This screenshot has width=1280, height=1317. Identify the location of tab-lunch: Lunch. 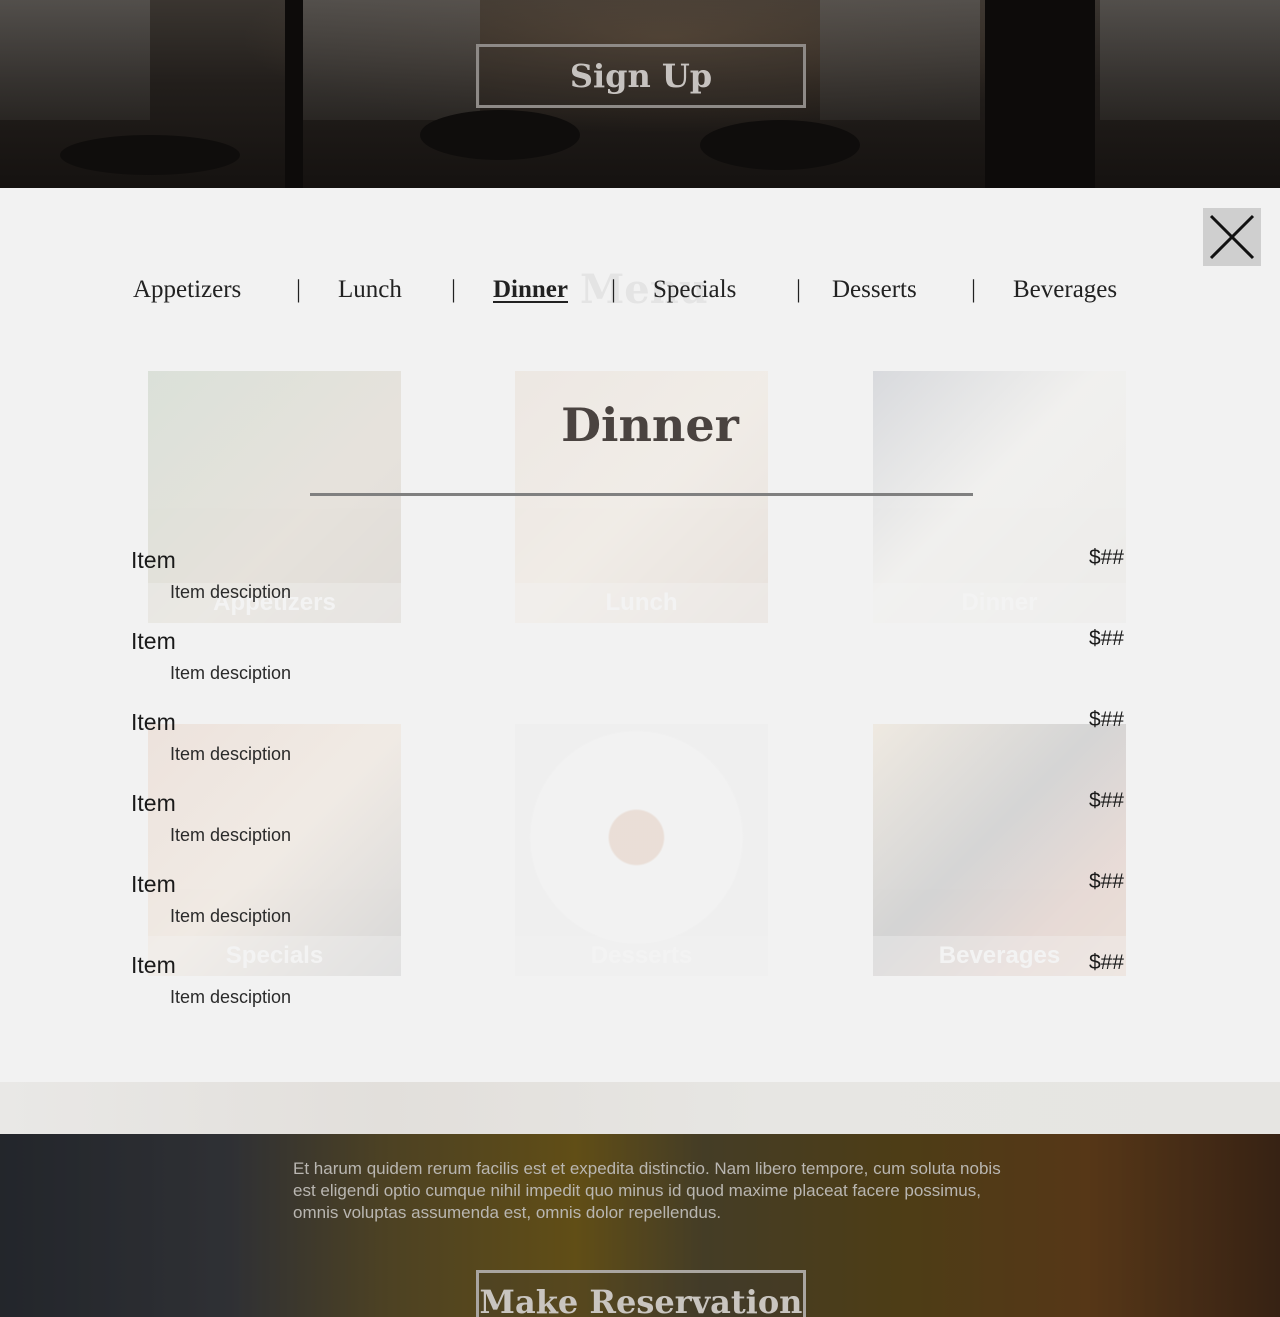
(370, 290).